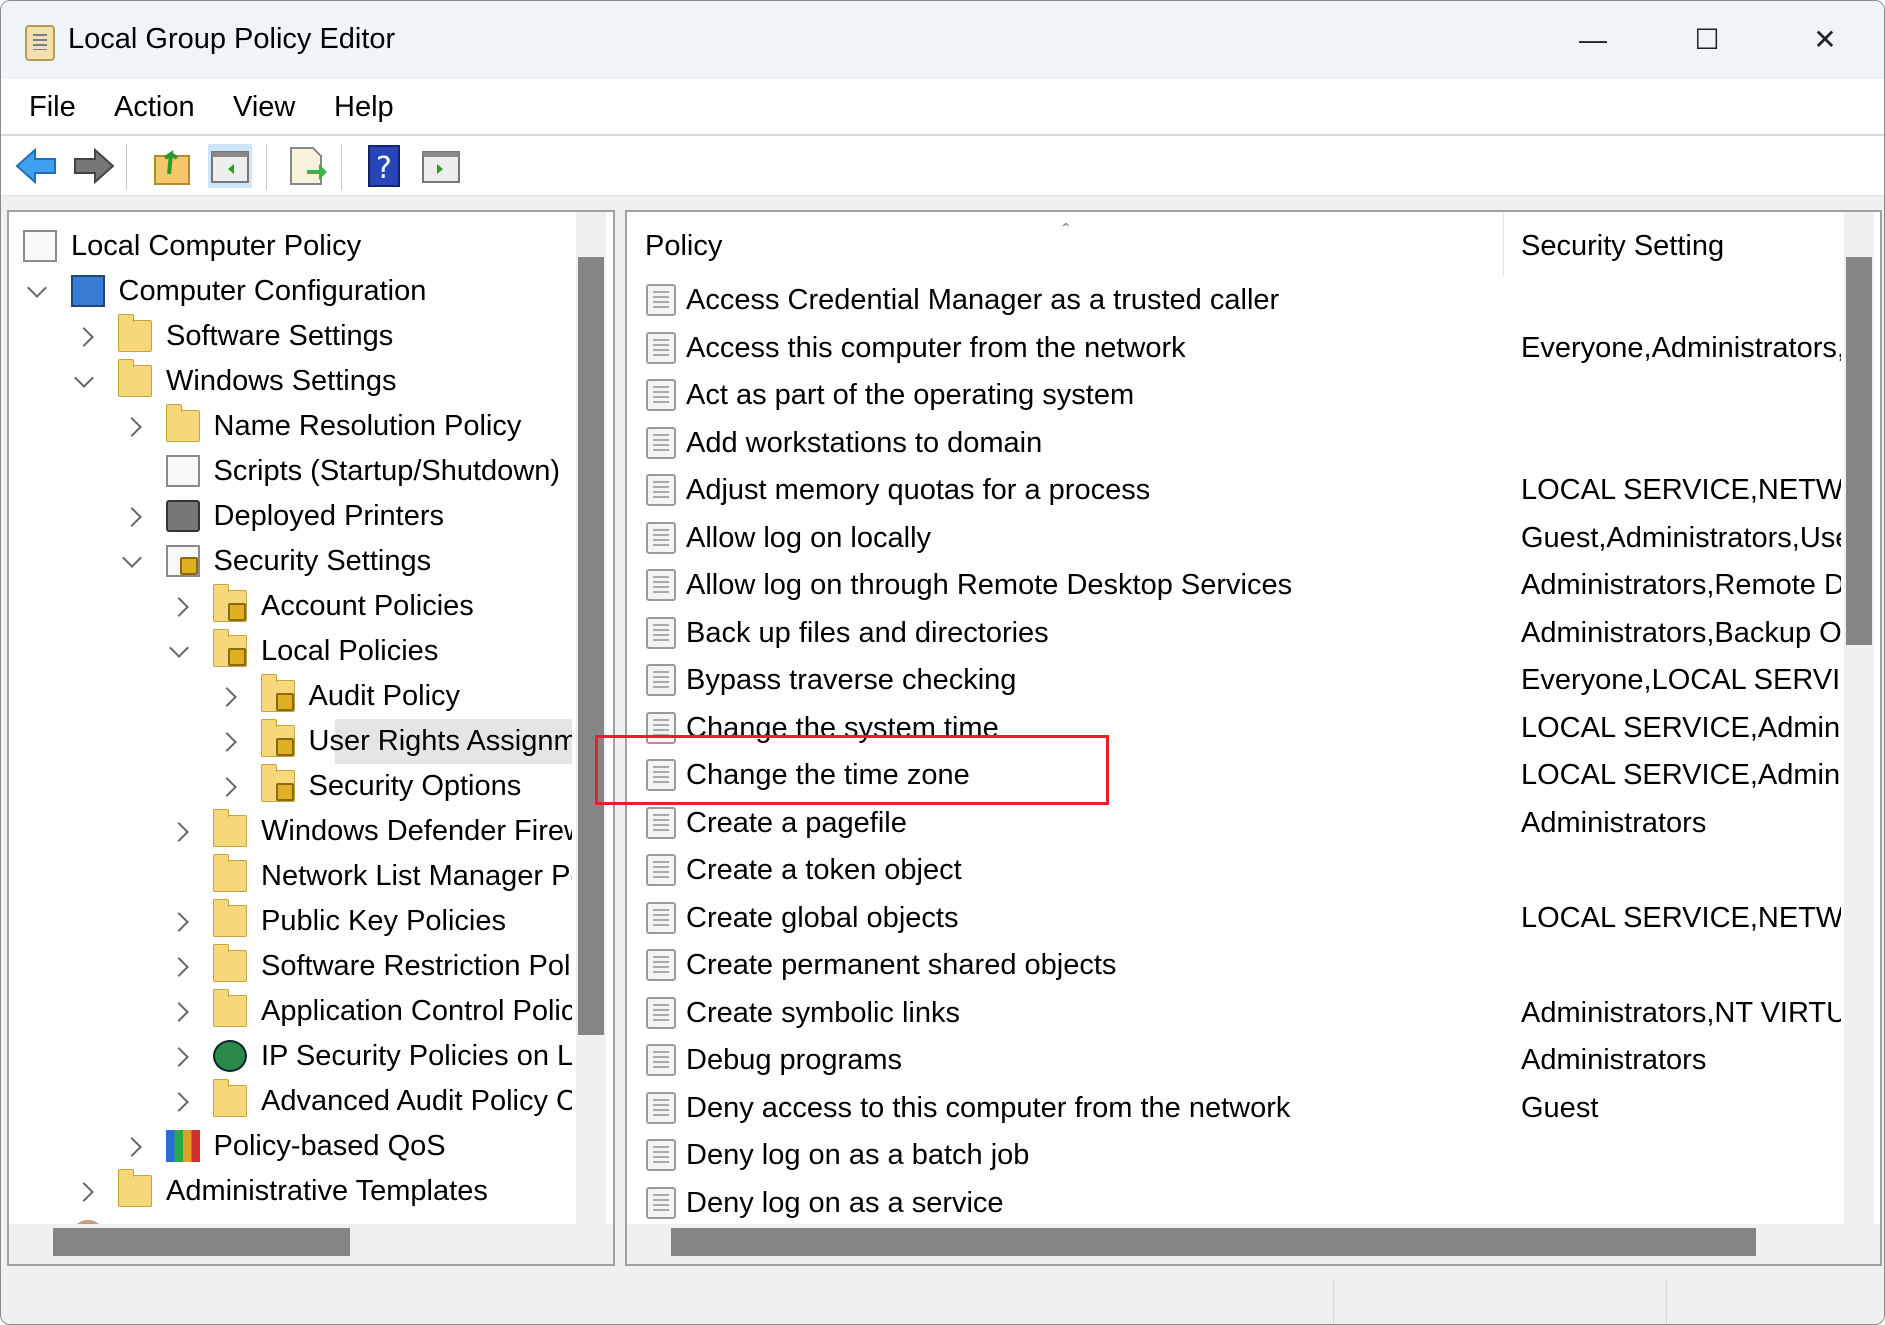  I want to click on policy-name: Debug programs, so click(794, 1060).